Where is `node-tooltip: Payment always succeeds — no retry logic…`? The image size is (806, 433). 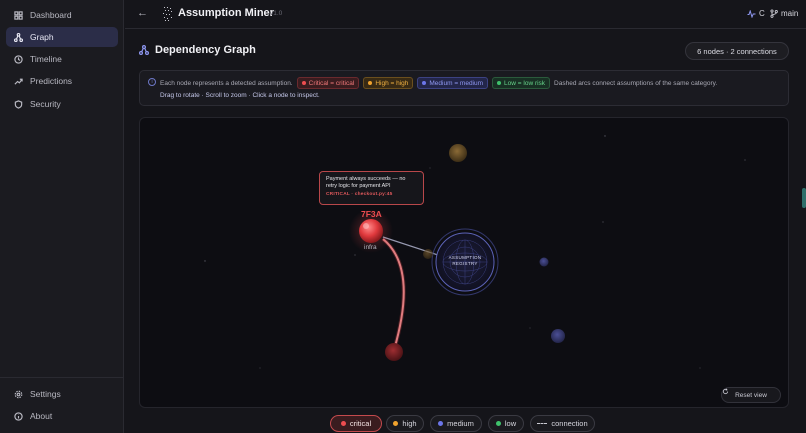 node-tooltip: Payment always succeeds — no retry logic… is located at coordinates (371, 188).